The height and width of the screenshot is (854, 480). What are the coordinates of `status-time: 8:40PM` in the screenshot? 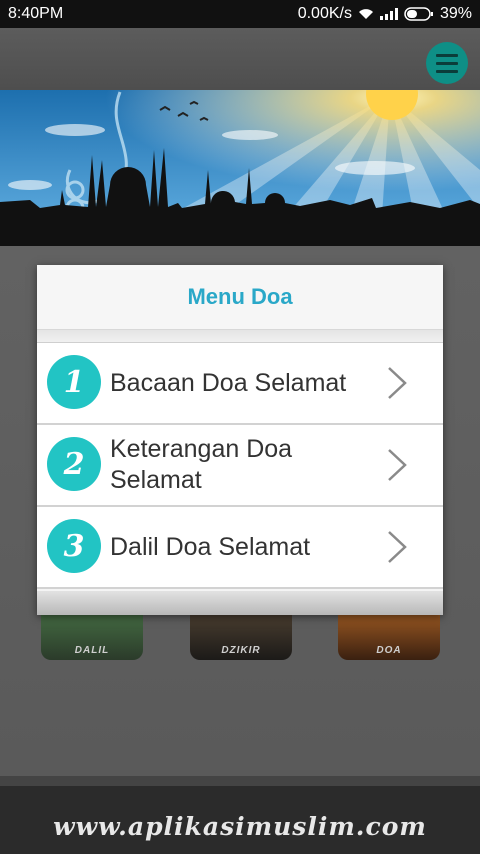 It's located at (36, 13).